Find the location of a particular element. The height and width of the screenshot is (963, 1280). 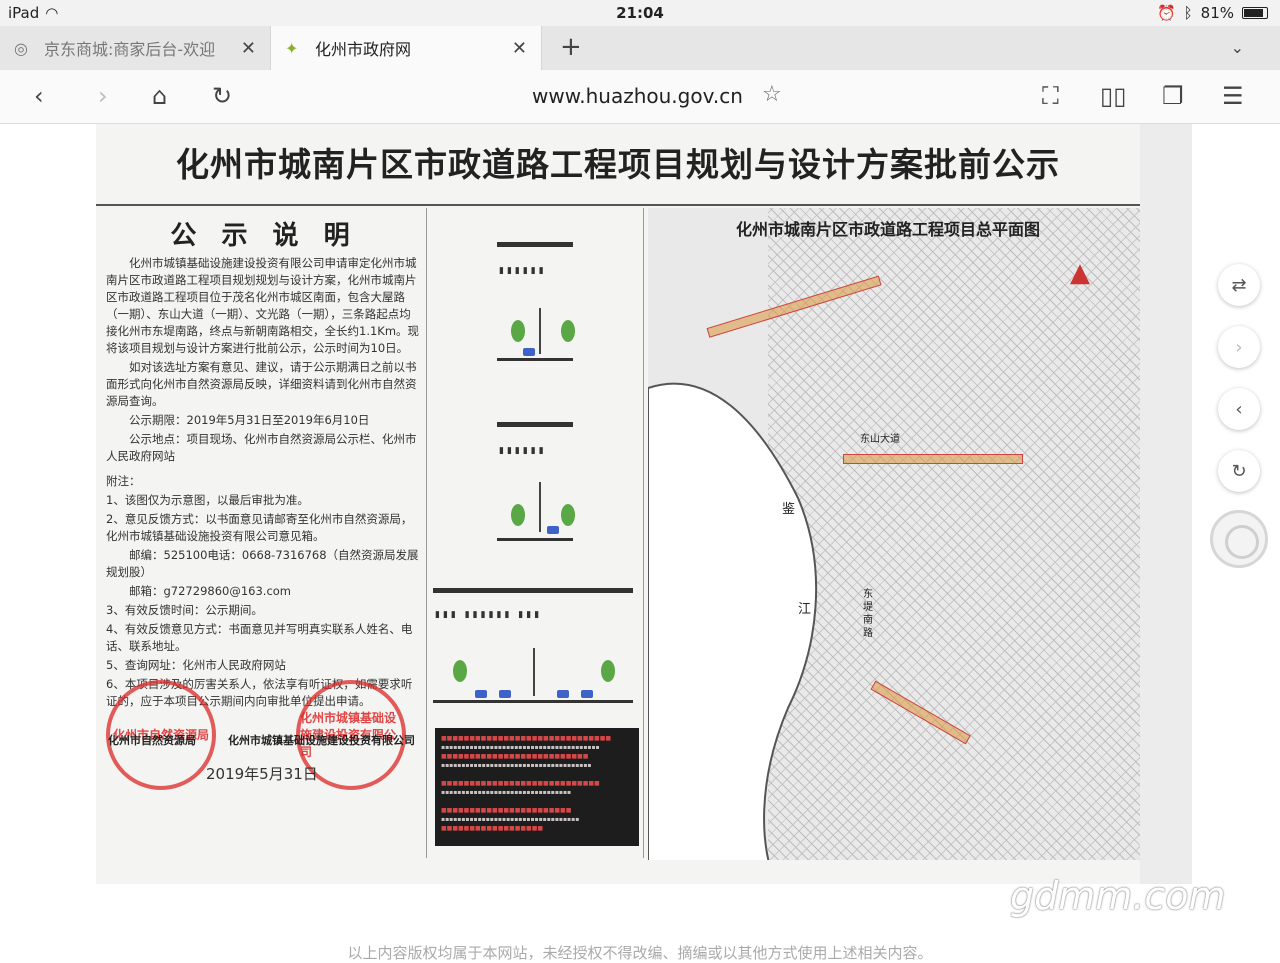

notice-heading: 公 示 说 明 is located at coordinates (264, 236).